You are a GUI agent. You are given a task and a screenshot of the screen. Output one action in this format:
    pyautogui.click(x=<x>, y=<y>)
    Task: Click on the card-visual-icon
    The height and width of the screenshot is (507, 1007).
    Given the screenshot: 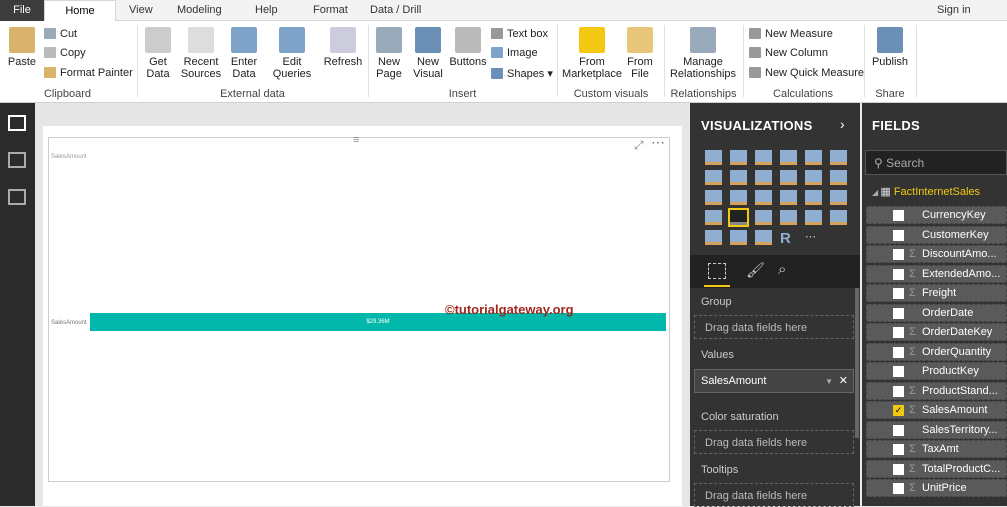 What is the action you would take?
    pyautogui.click(x=788, y=217)
    